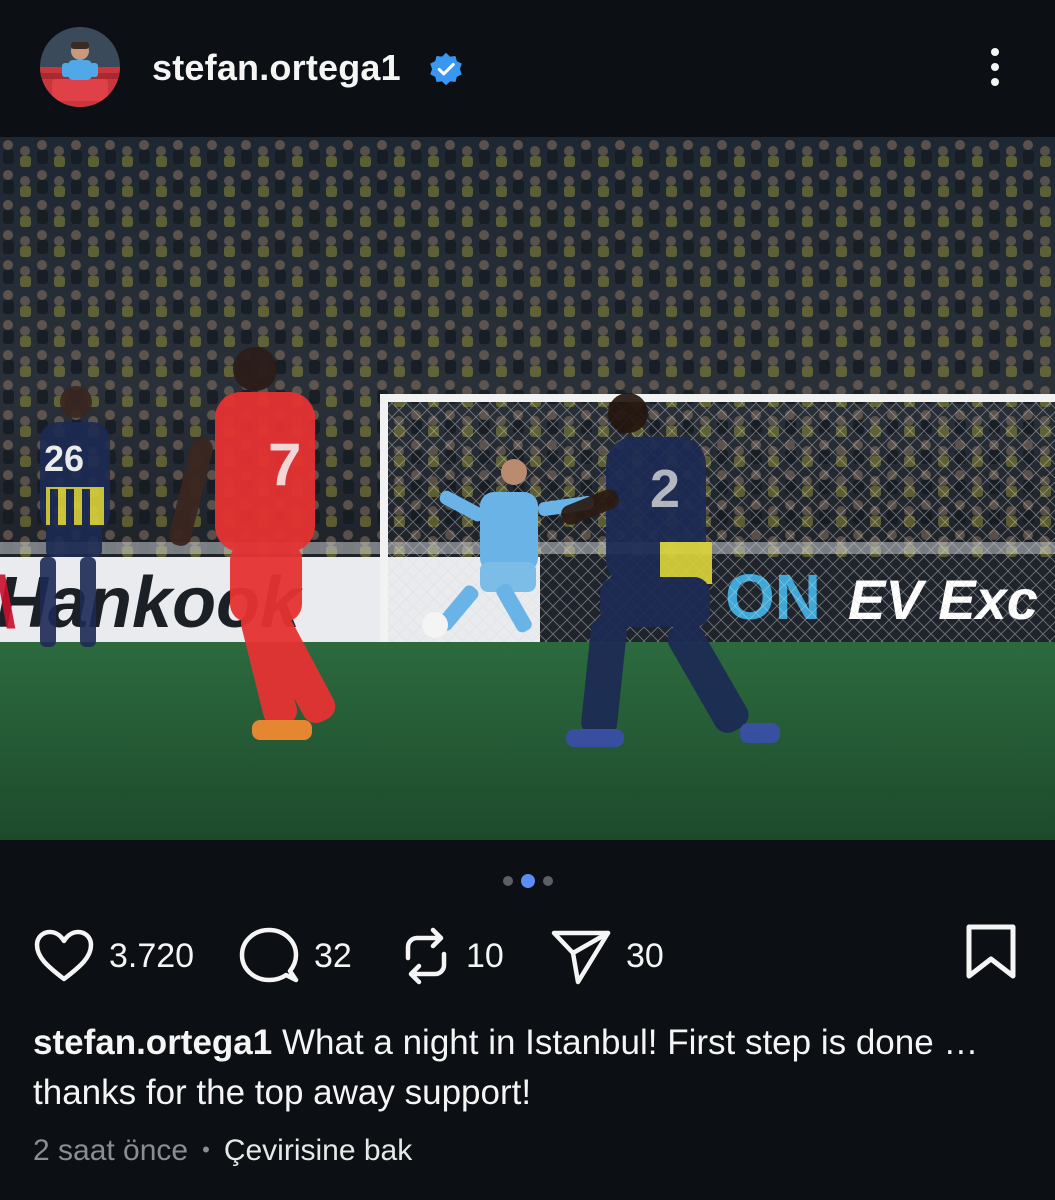  What do you see at coordinates (527, 68) in the screenshot?
I see `post-header: stefan.ortega1` at bounding box center [527, 68].